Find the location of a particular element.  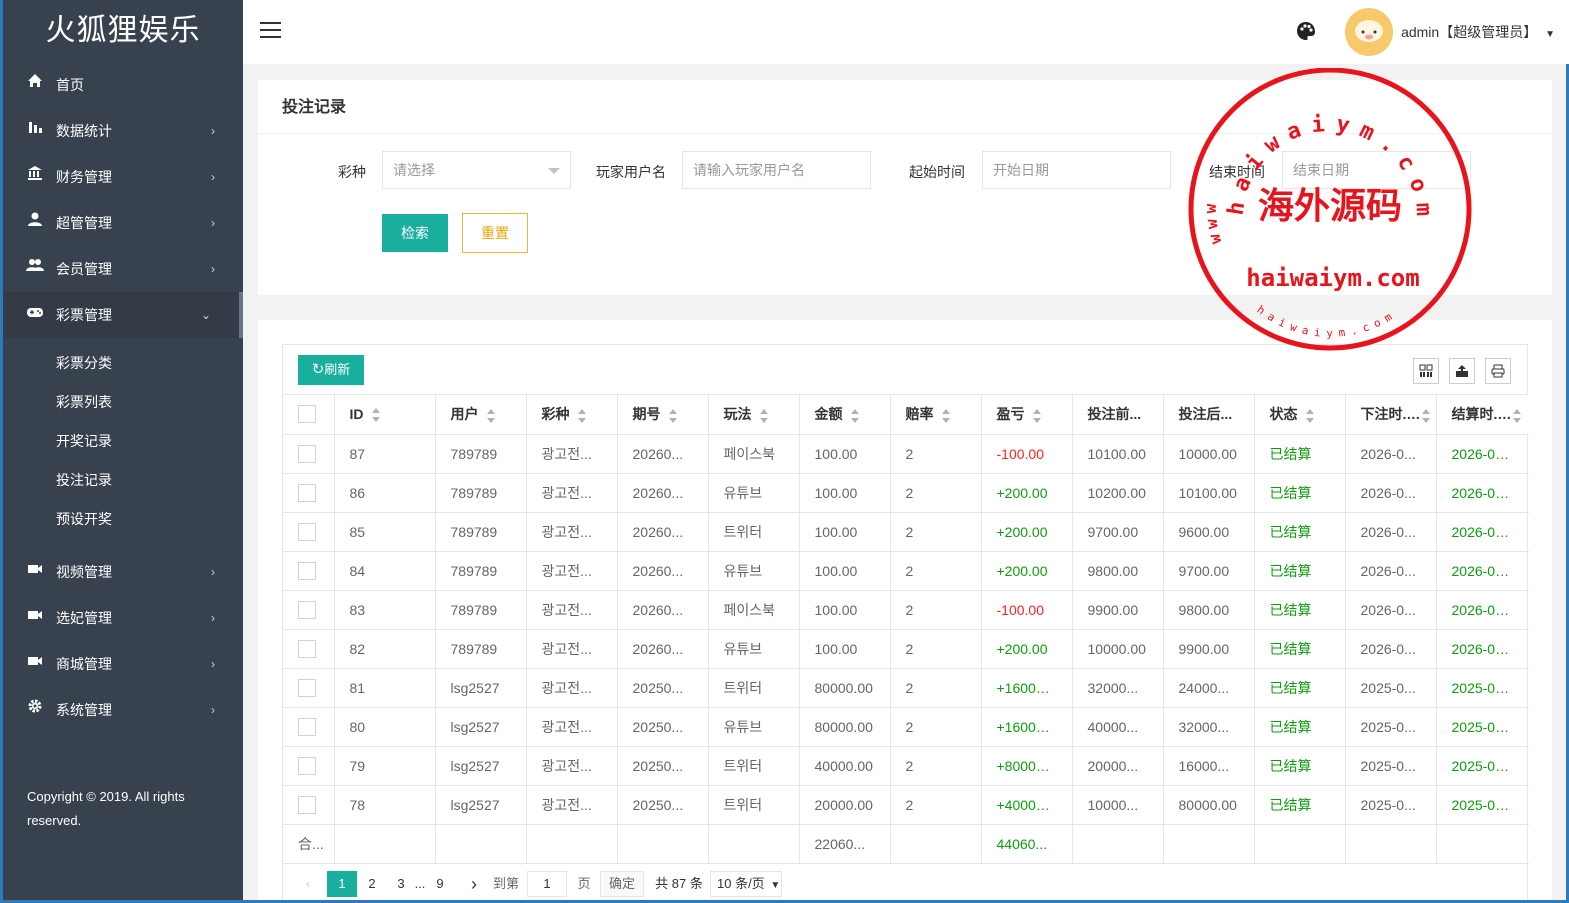

submenu-lottery-category: 彩票分类 is located at coordinates (123, 363).